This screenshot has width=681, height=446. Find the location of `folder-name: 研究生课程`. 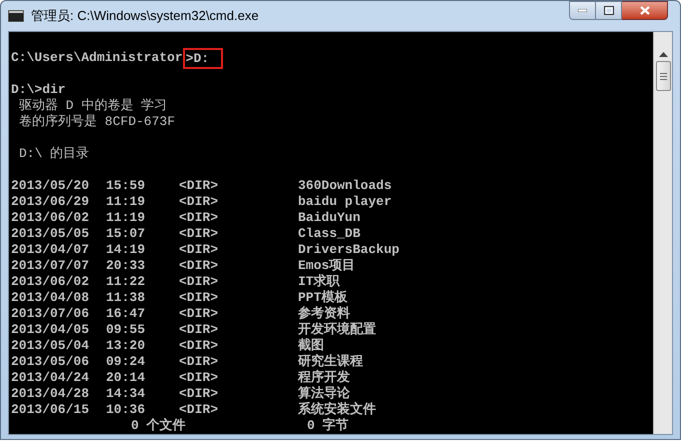

folder-name: 研究生课程 is located at coordinates (330, 362).